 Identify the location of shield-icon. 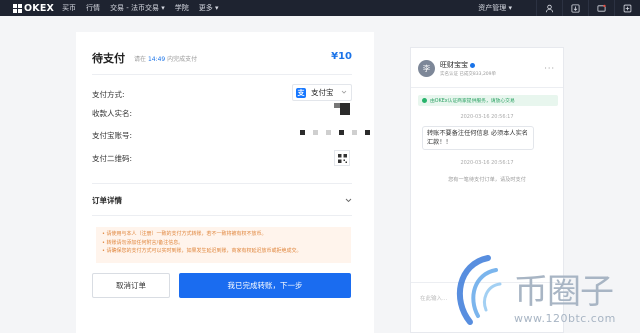
(424, 100).